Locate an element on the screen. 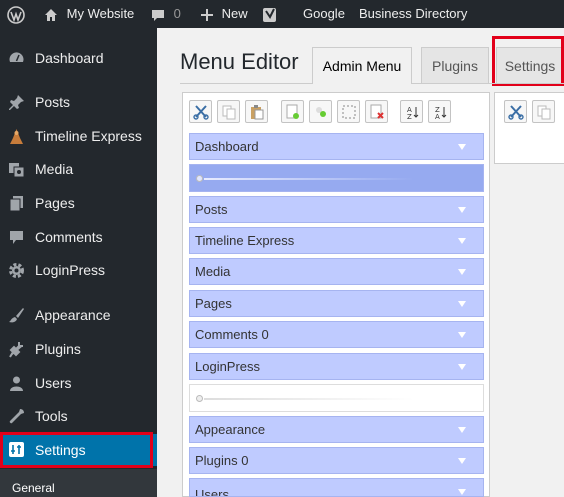  comments-link: 0 is located at coordinates (165, 14).